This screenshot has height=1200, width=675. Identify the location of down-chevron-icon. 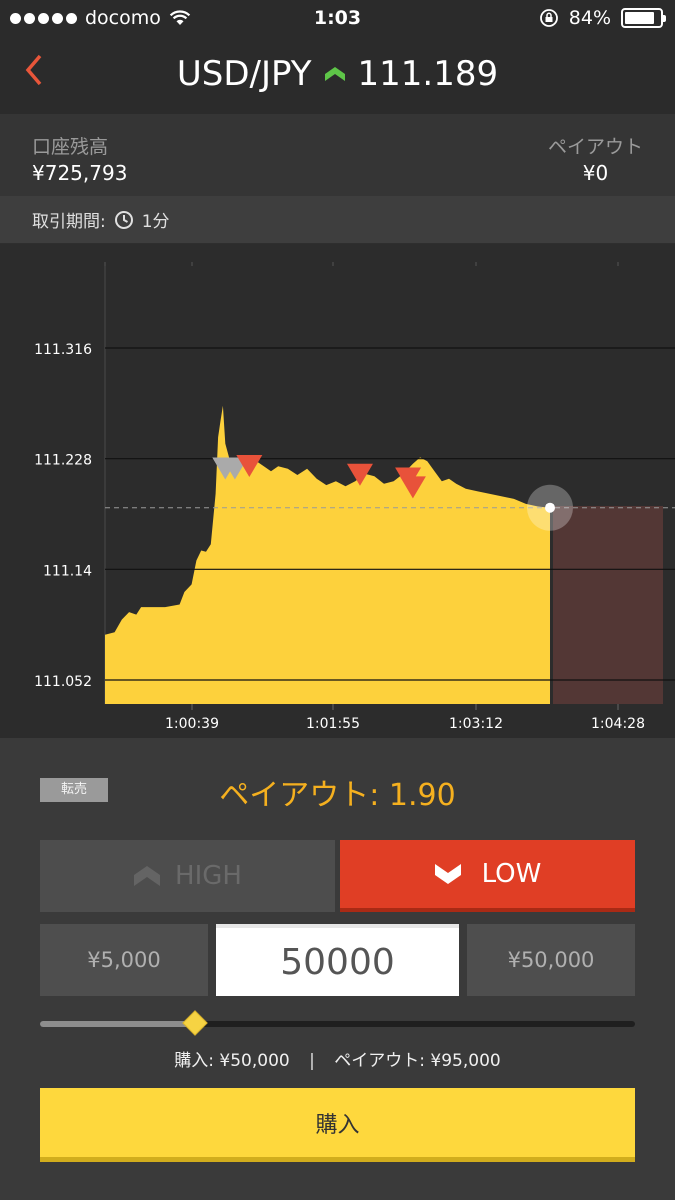
(447, 874).